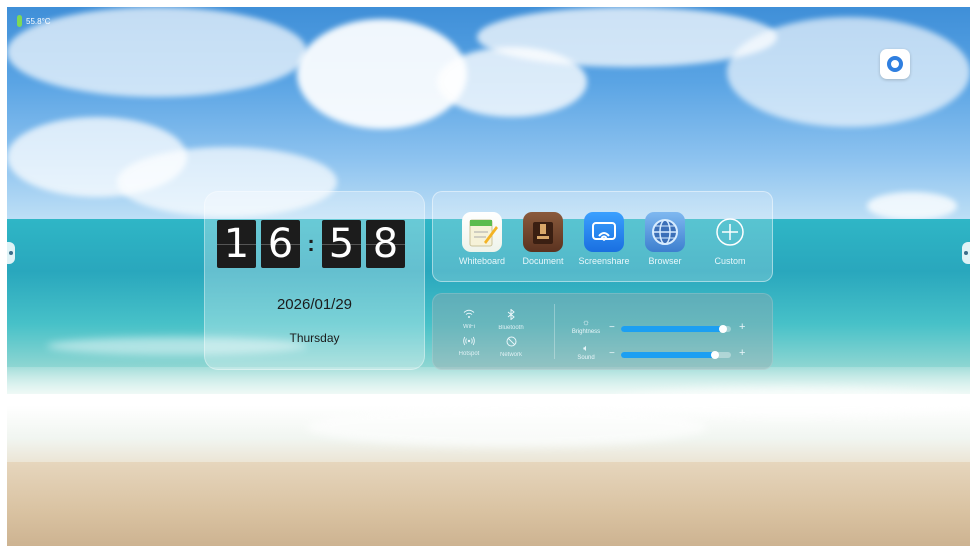 The image size is (971, 547). Describe the element at coordinates (469, 342) in the screenshot. I see `hotspot-icon` at that location.